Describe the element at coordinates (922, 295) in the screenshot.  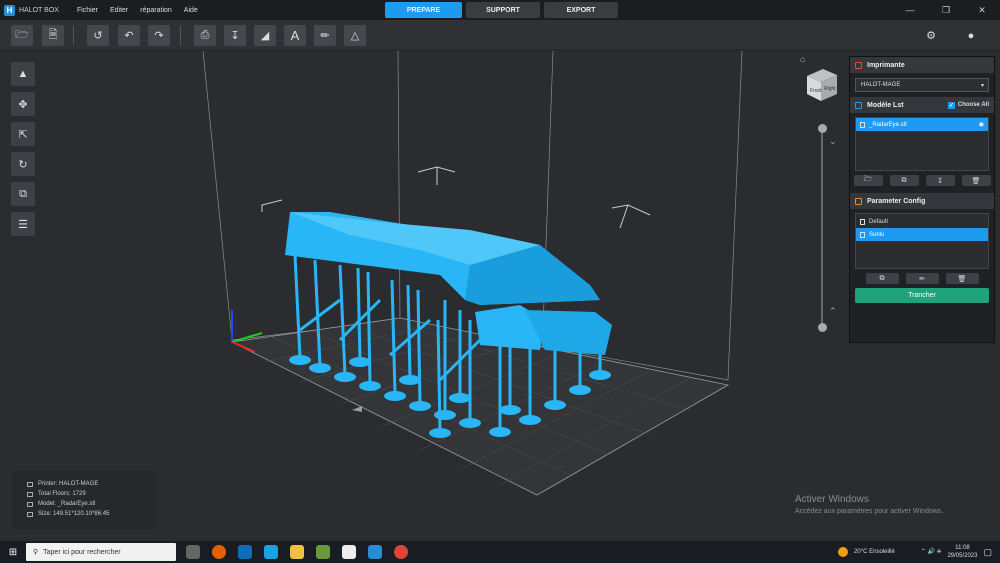
I see `slice-button: Trancher` at that location.